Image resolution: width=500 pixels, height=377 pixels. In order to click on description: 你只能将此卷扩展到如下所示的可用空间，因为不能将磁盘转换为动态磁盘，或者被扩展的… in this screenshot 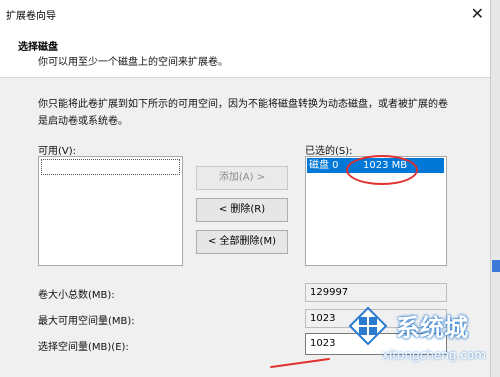, I will do `click(258, 113)`.